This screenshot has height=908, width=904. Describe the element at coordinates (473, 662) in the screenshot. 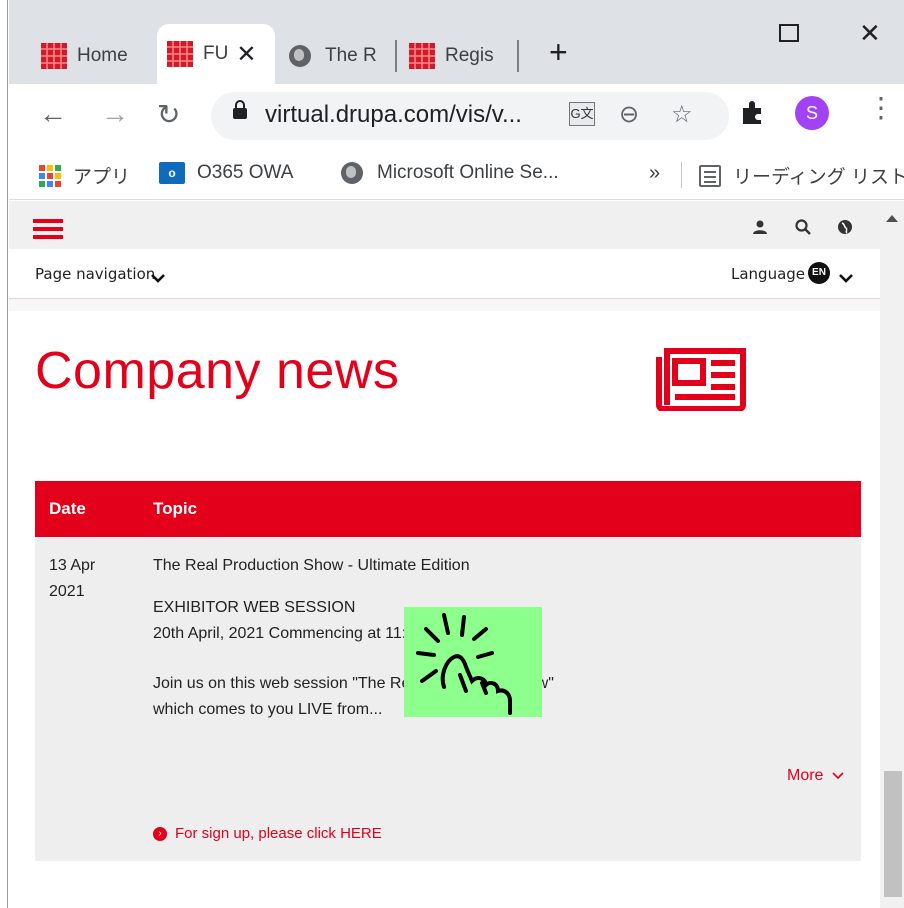

I see `pointing-hand-icon` at that location.